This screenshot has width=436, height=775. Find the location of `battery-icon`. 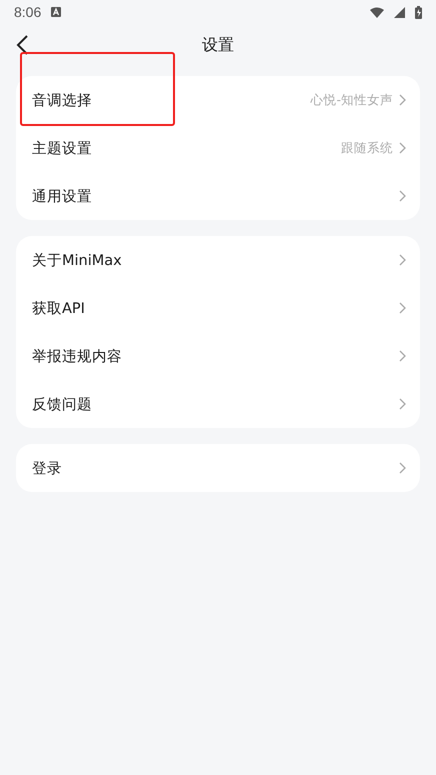

battery-icon is located at coordinates (418, 12).